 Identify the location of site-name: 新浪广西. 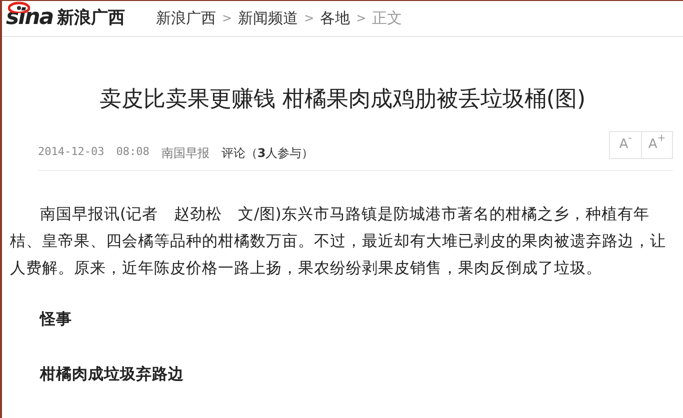
(91, 18).